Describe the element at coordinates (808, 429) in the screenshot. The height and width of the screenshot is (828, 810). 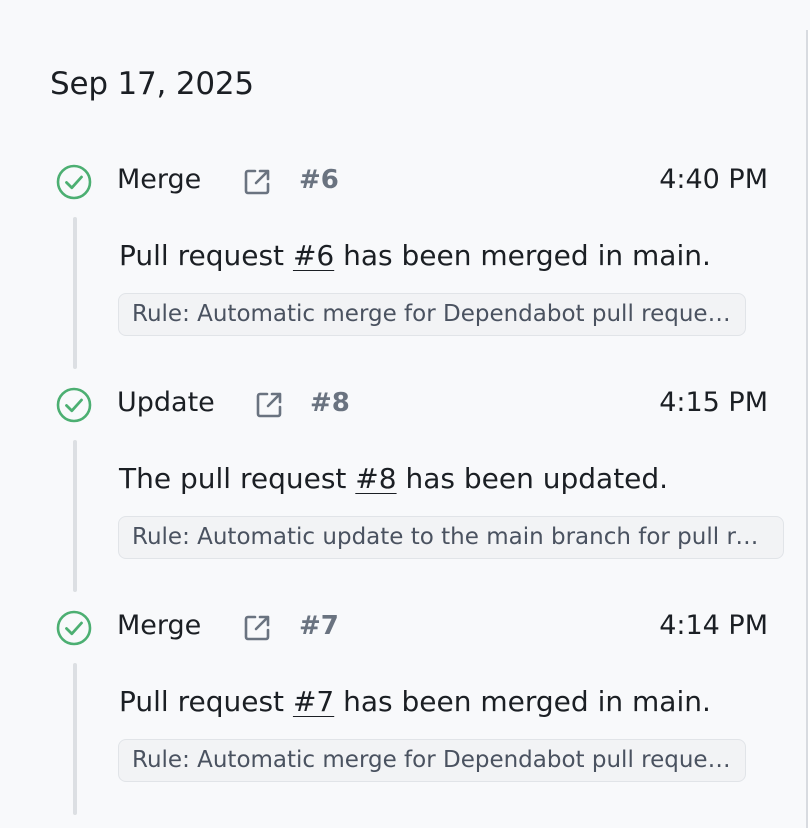
I see `panel-border` at that location.